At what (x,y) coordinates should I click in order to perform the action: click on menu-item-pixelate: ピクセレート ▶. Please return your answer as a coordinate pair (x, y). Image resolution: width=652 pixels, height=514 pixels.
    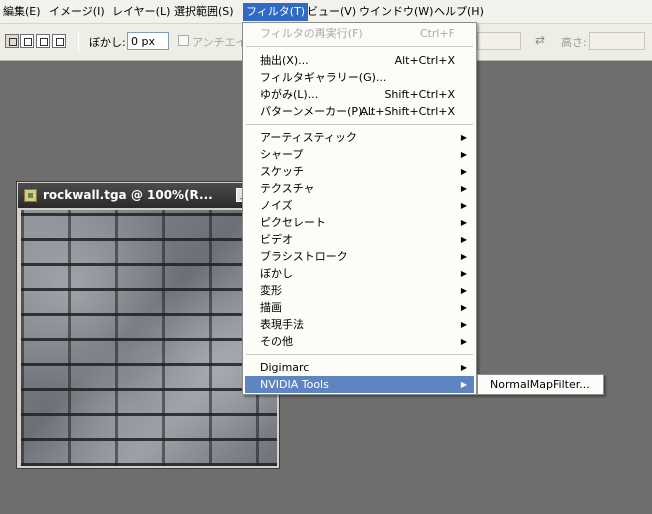
    Looking at the image, I should click on (359, 222).